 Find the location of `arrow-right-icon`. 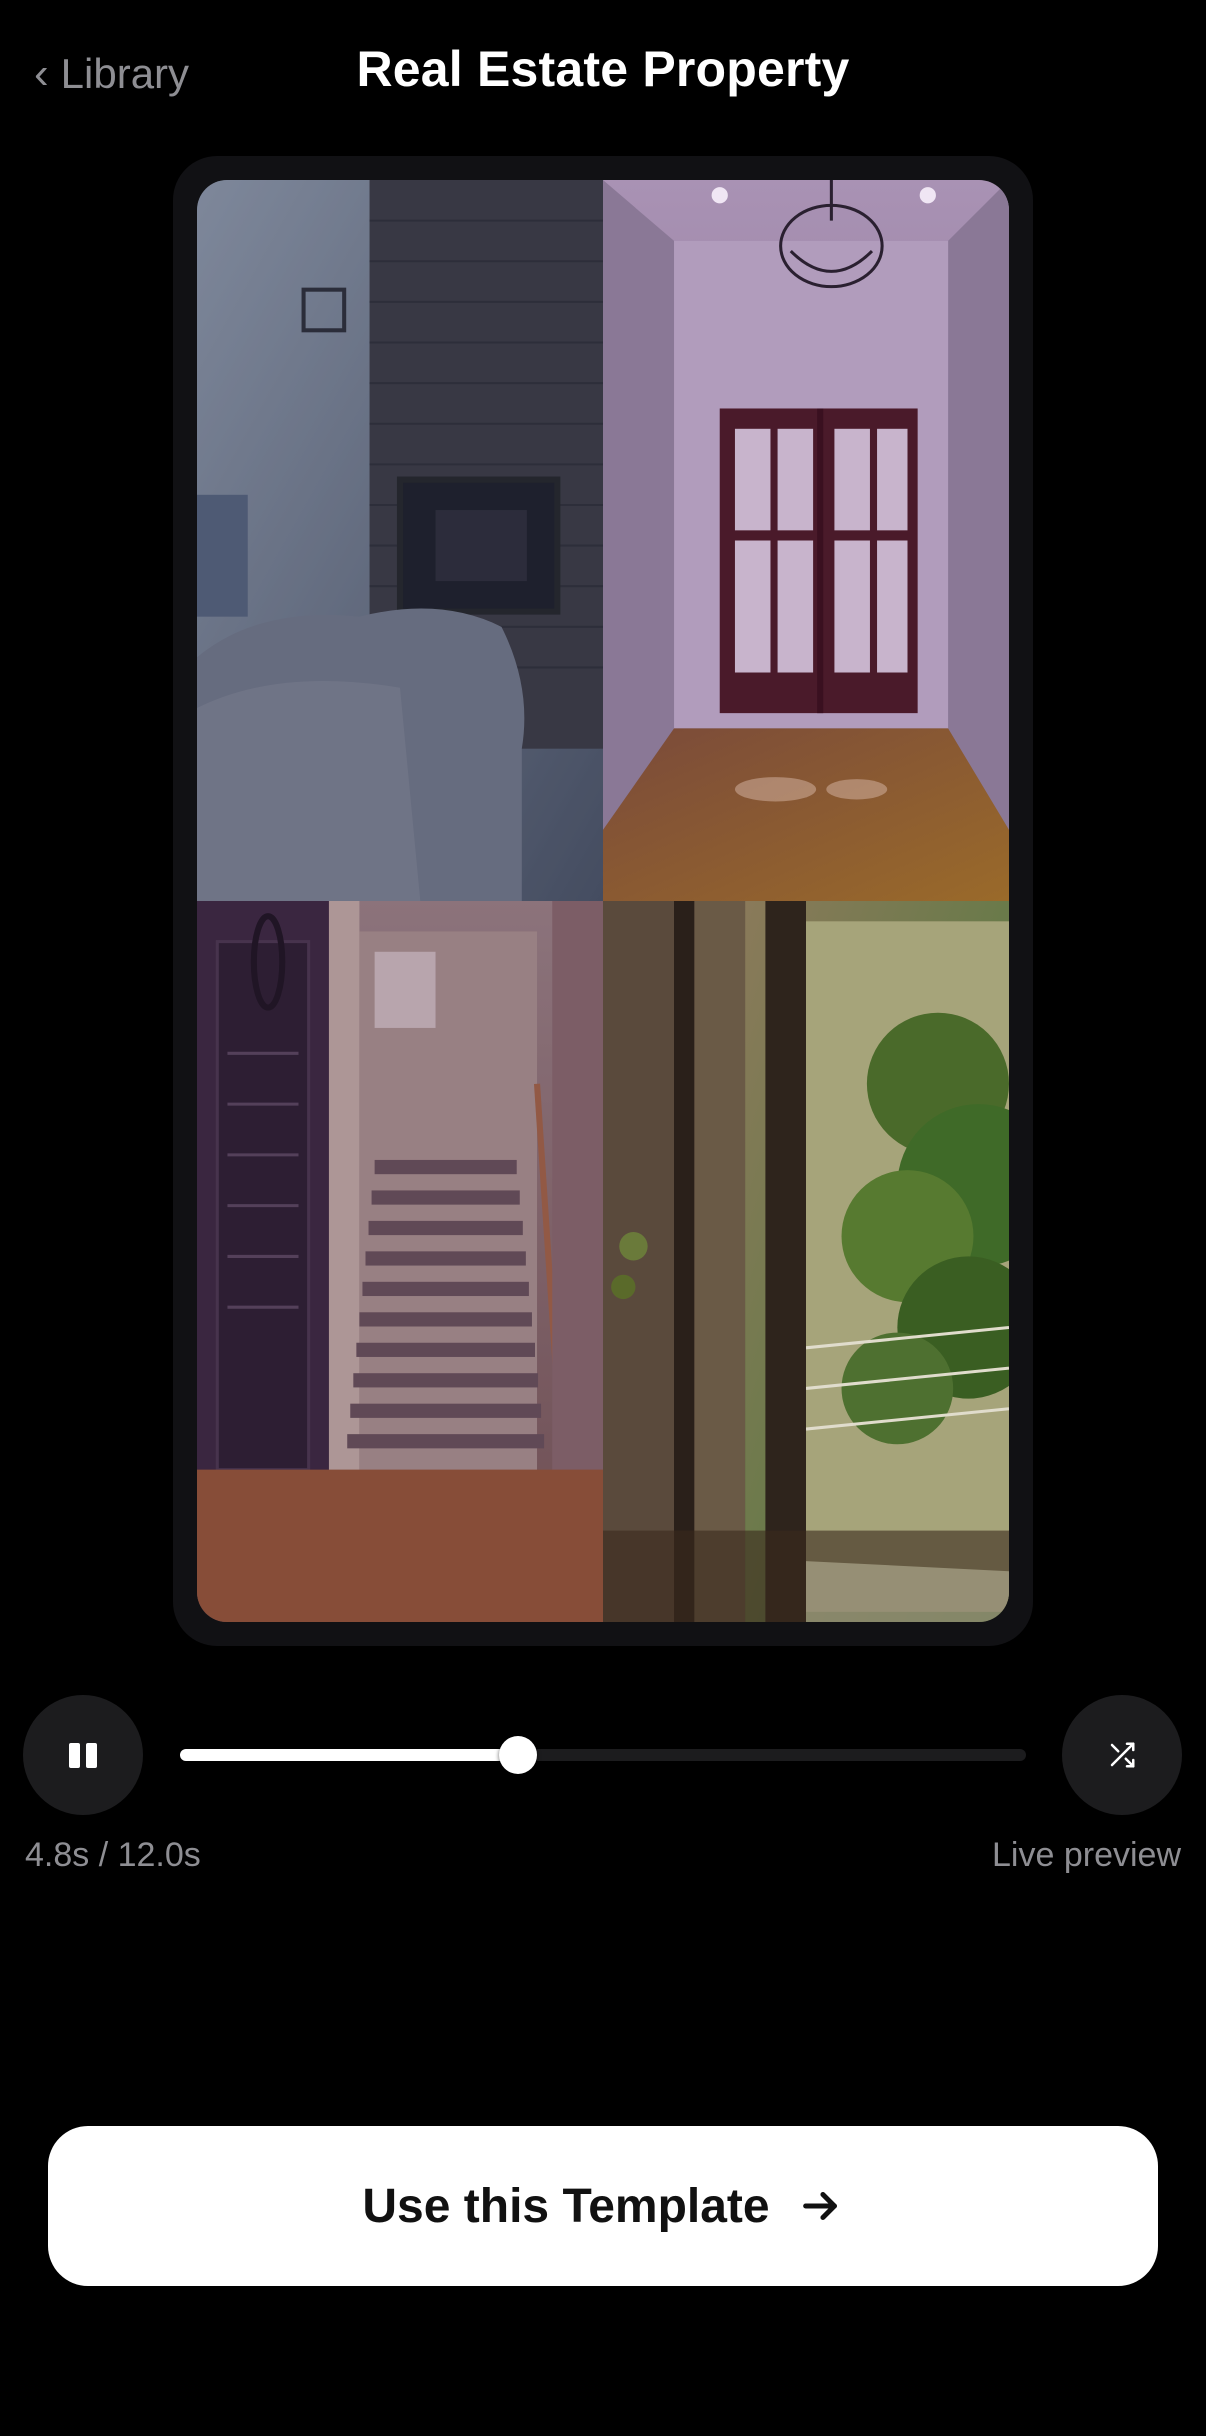

arrow-right-icon is located at coordinates (821, 2206).